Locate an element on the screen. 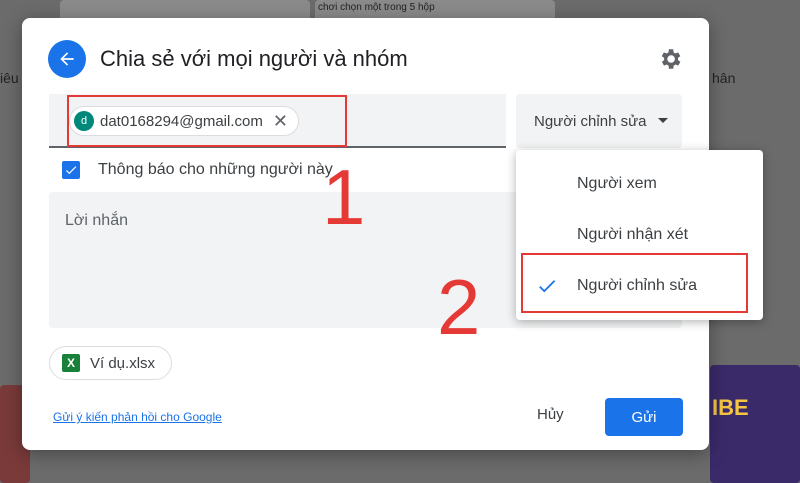 The height and width of the screenshot is (483, 800). attachment-chip: X Ví dụ.xlsx is located at coordinates (111, 363).